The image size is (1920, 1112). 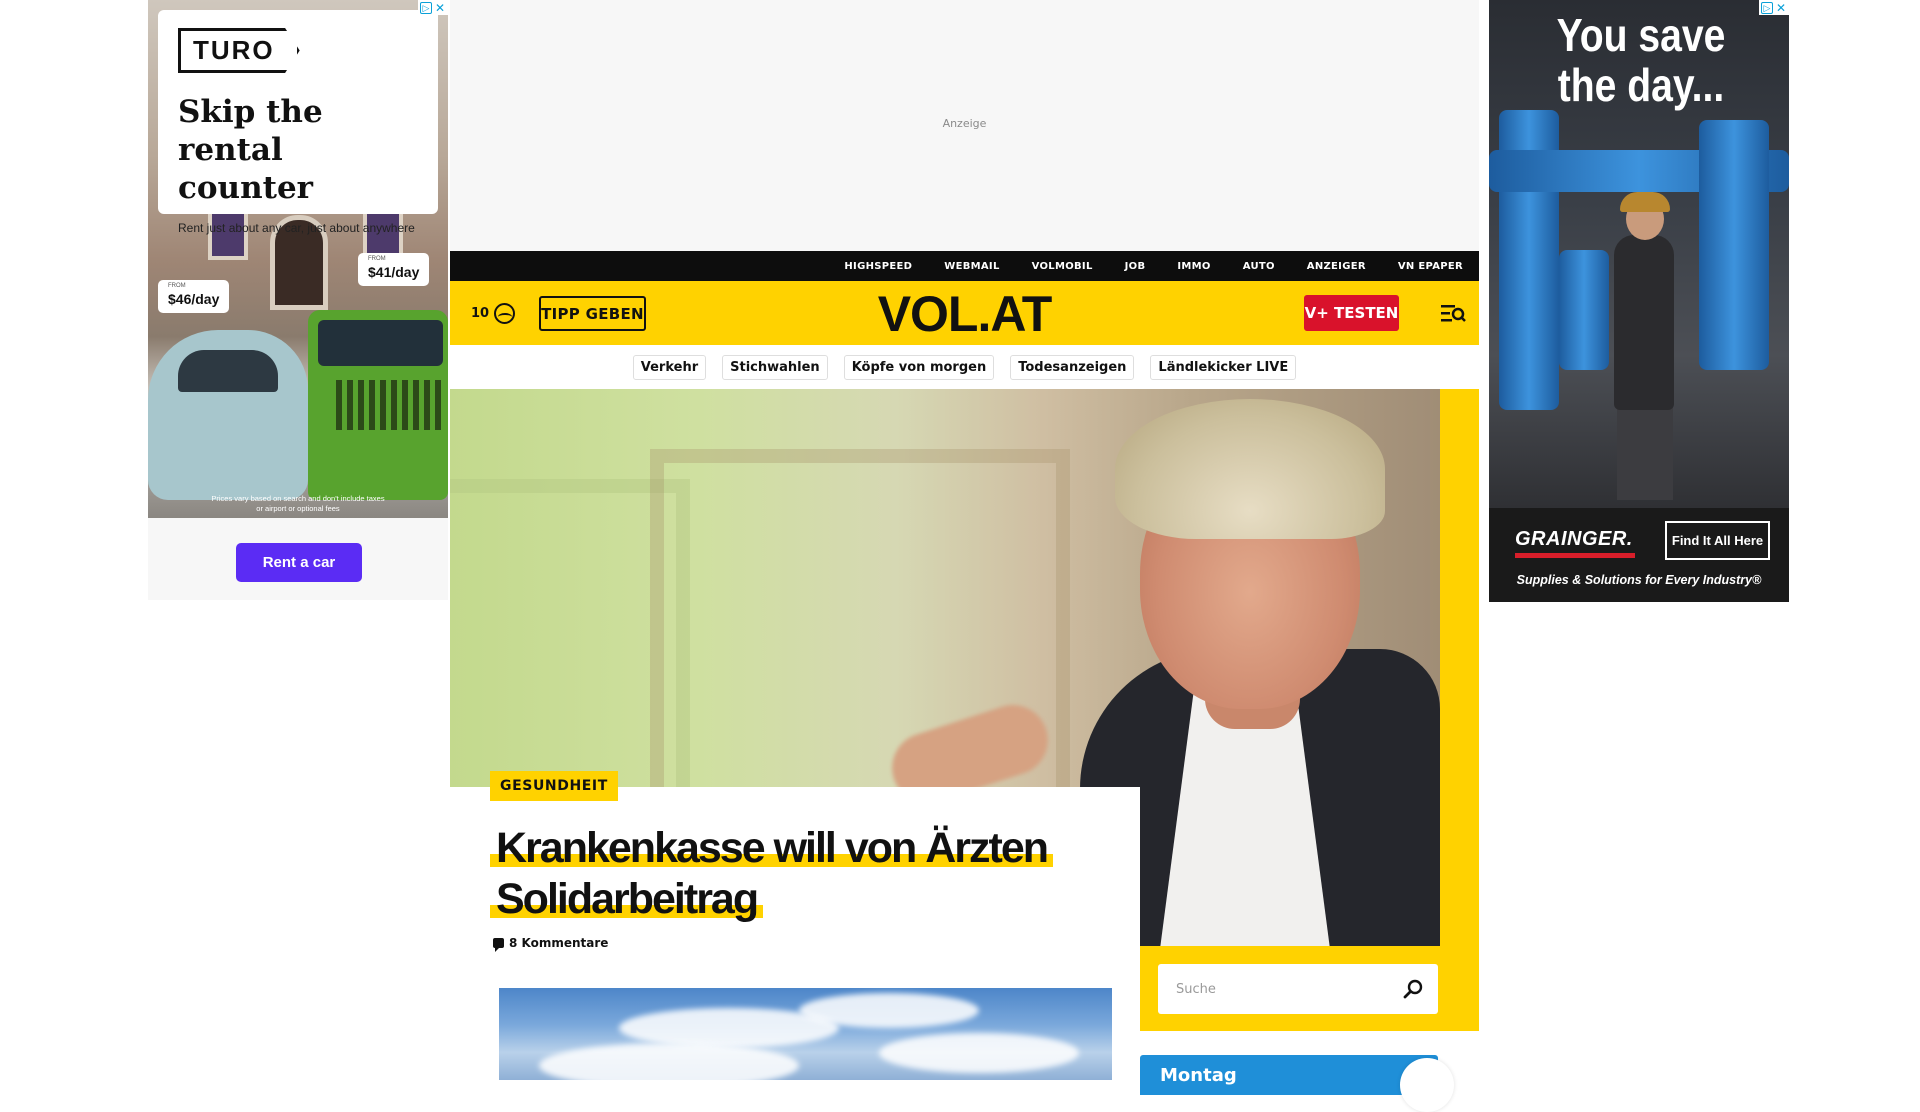 I want to click on utility-link-anzeiger: ANZEIGER, so click(x=1336, y=266).